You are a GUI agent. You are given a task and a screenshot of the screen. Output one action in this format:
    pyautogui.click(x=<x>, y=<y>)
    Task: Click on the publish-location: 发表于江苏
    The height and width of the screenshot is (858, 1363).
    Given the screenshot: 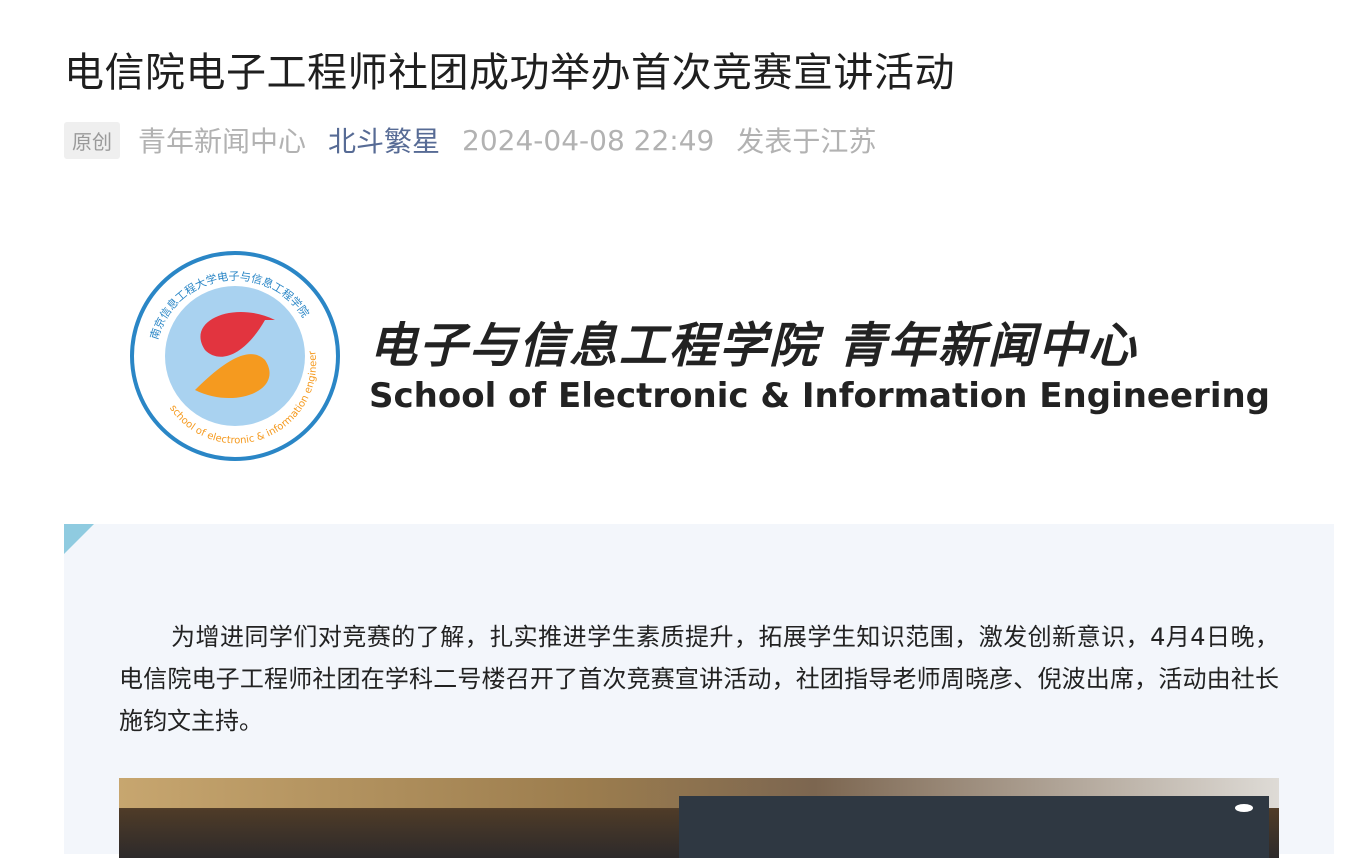 What is the action you would take?
    pyautogui.click(x=806, y=141)
    